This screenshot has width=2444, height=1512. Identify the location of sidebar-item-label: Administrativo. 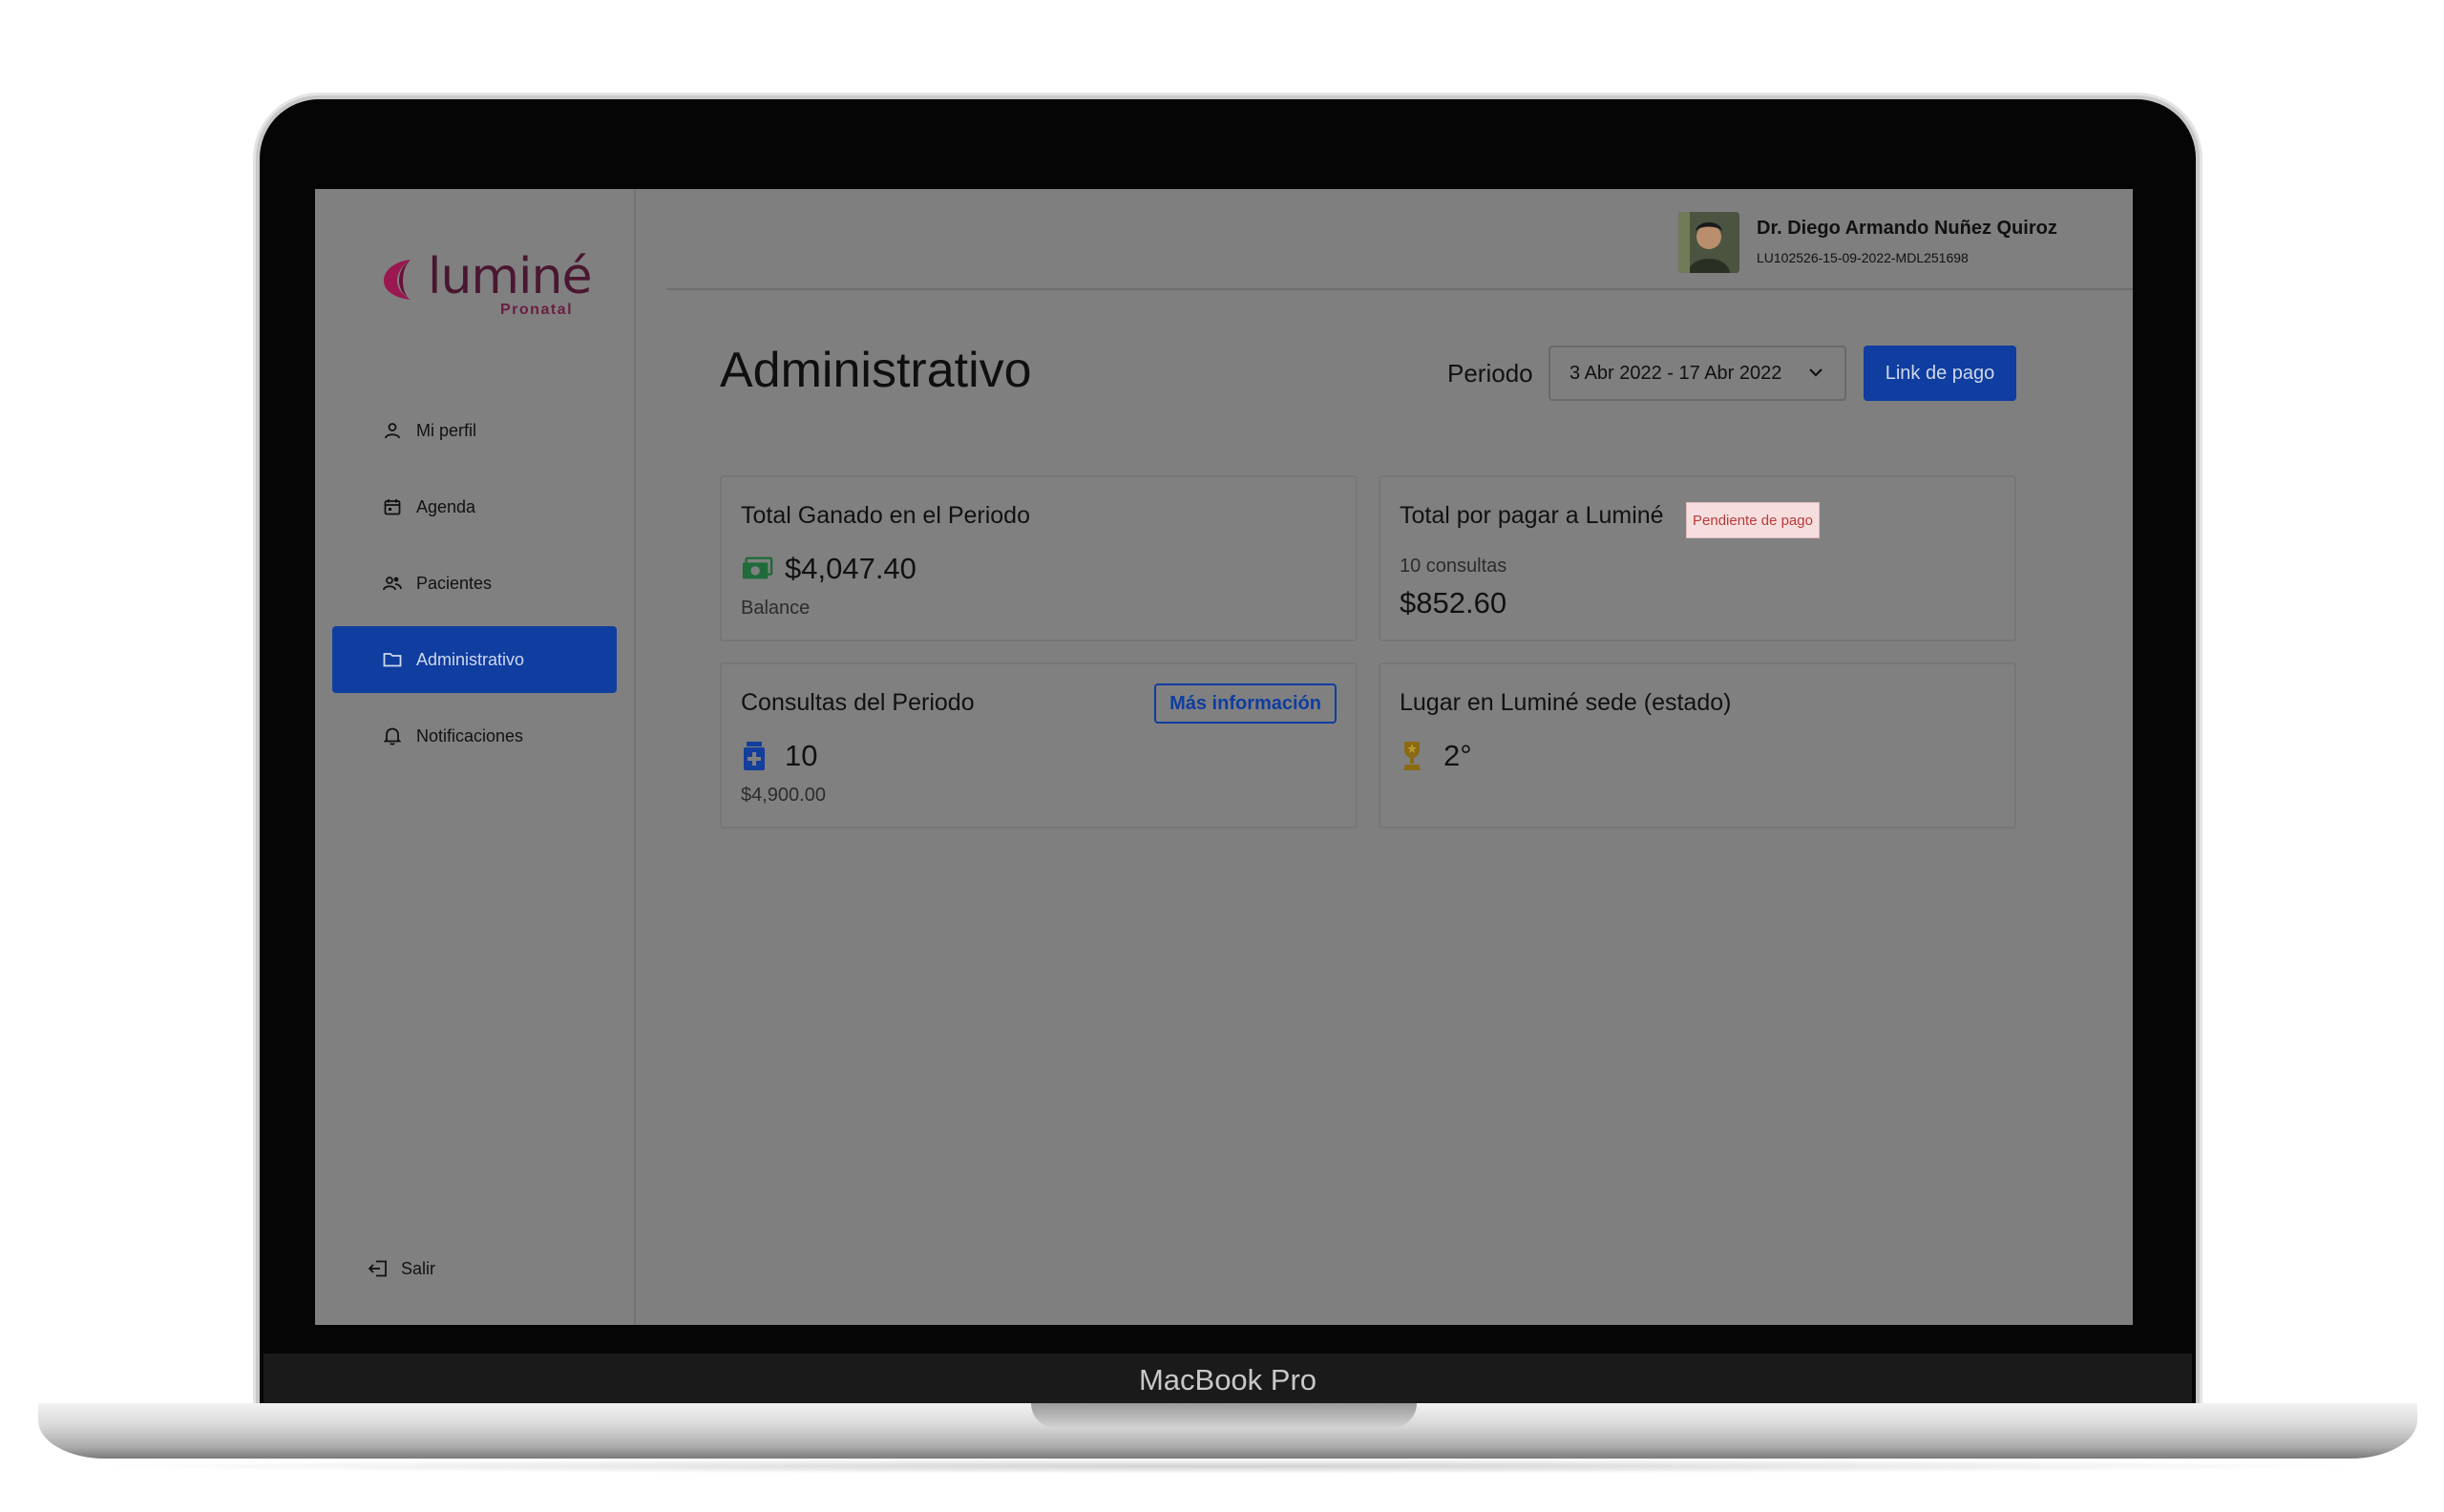
(470, 659).